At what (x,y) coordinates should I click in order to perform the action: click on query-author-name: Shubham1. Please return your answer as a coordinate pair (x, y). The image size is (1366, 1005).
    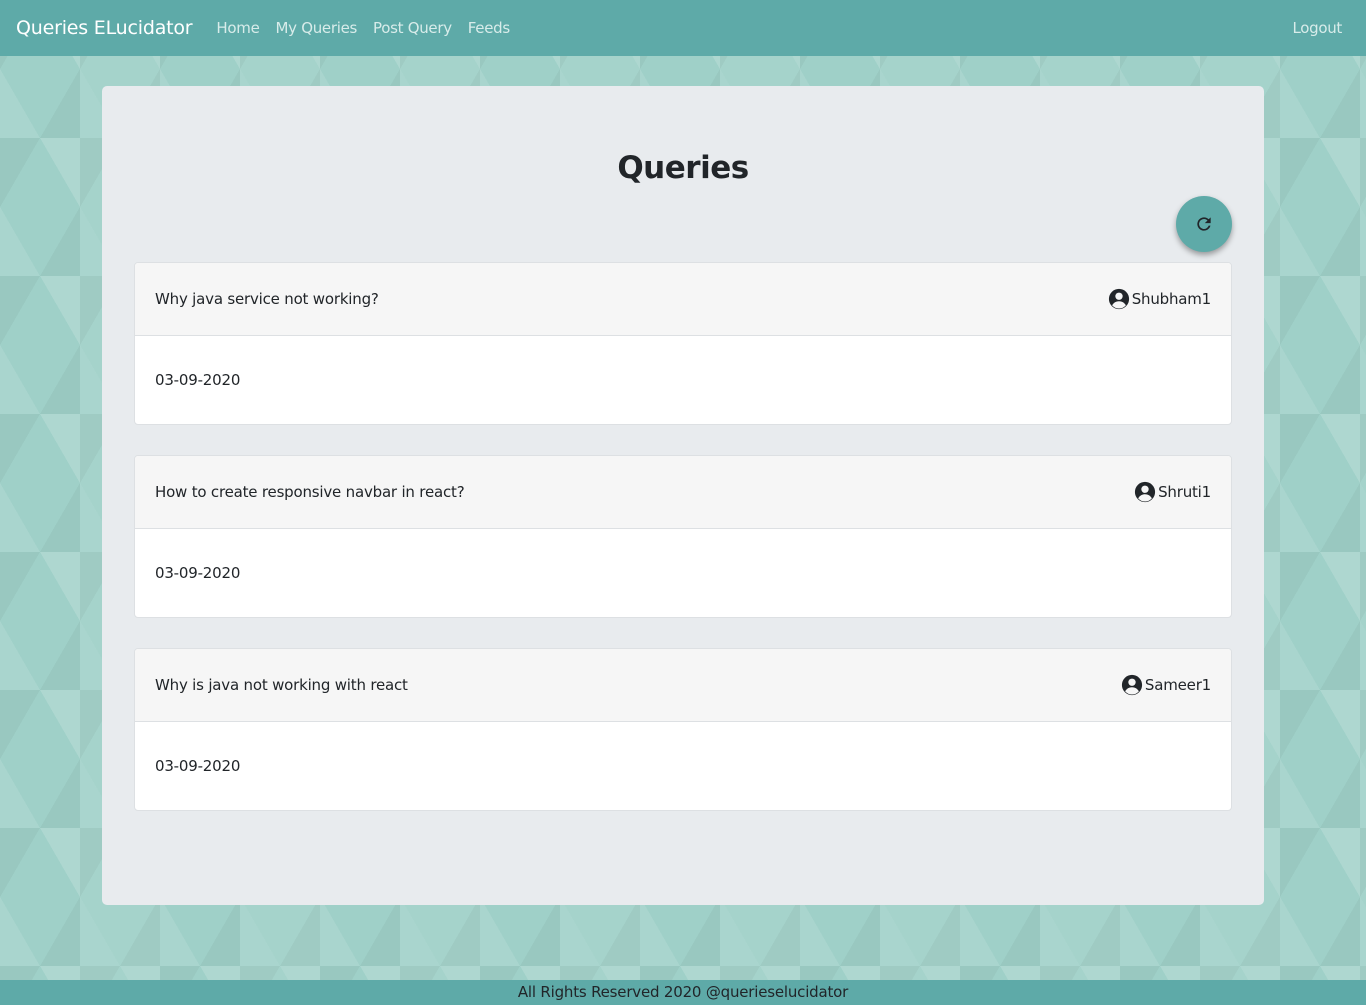
    Looking at the image, I should click on (1171, 299).